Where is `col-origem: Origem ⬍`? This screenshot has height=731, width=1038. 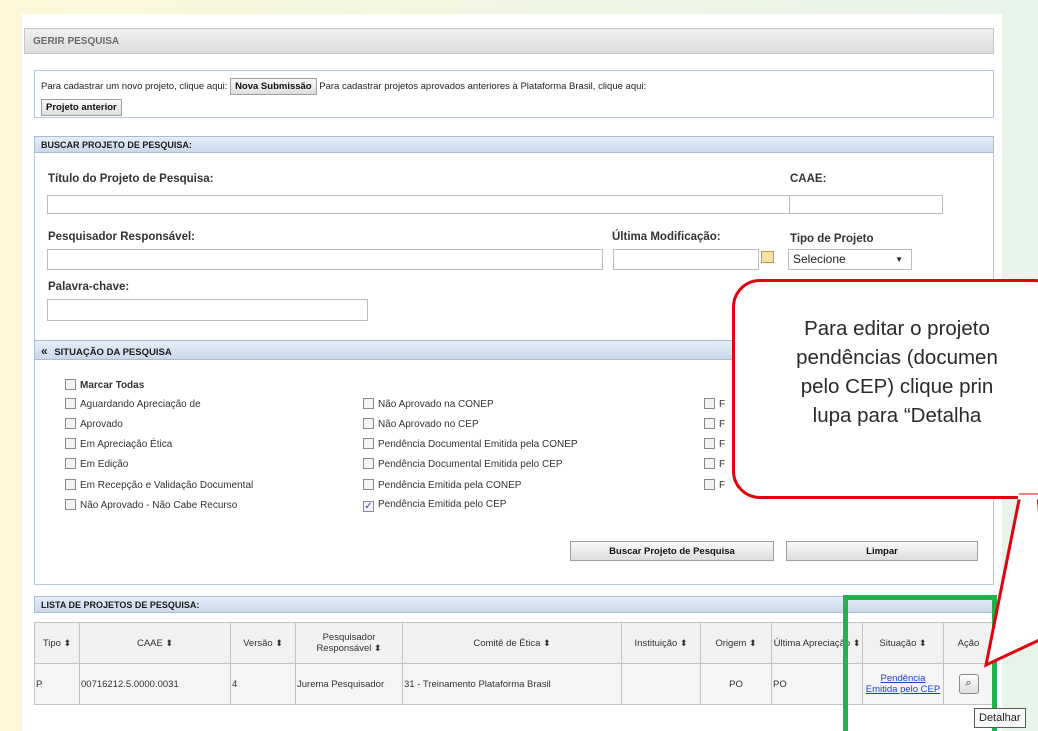
col-origem: Origem ⬍ is located at coordinates (736, 643).